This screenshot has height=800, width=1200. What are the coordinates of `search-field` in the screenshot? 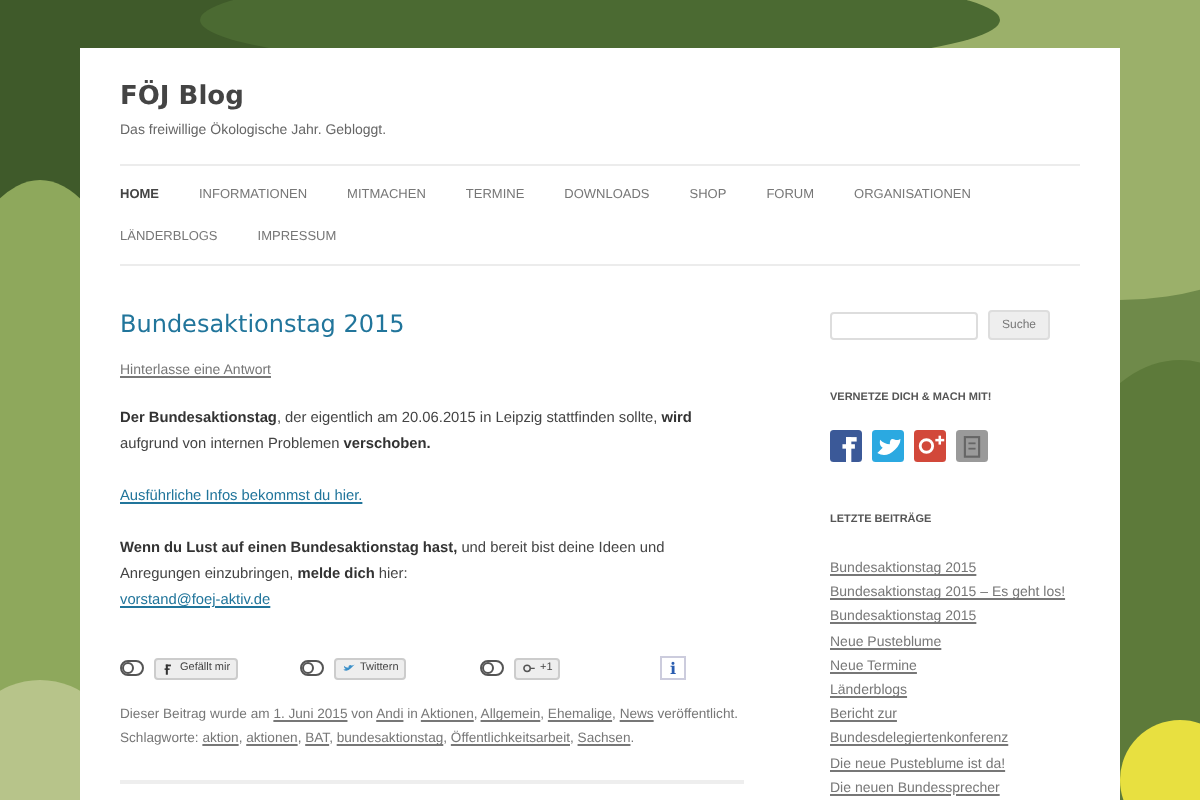 It's located at (904, 325).